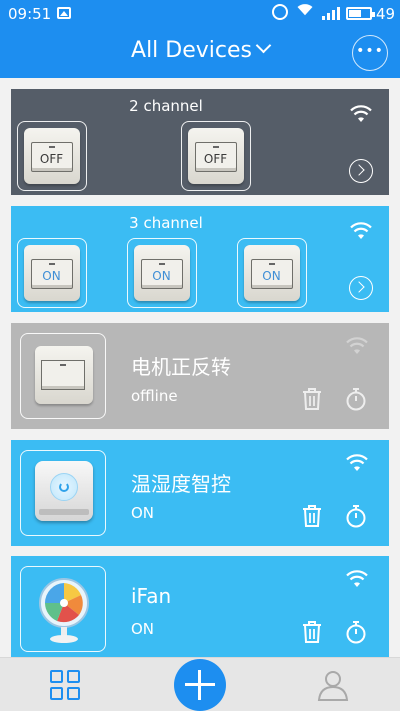  I want to click on top-bar: 09:51 49 All Devices •••, so click(200, 39).